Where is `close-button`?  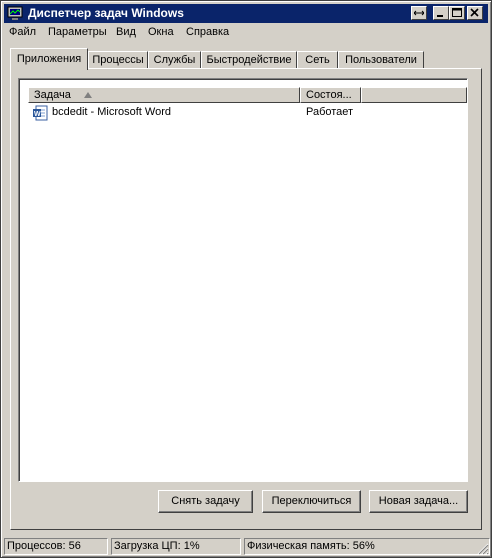 close-button is located at coordinates (475, 13).